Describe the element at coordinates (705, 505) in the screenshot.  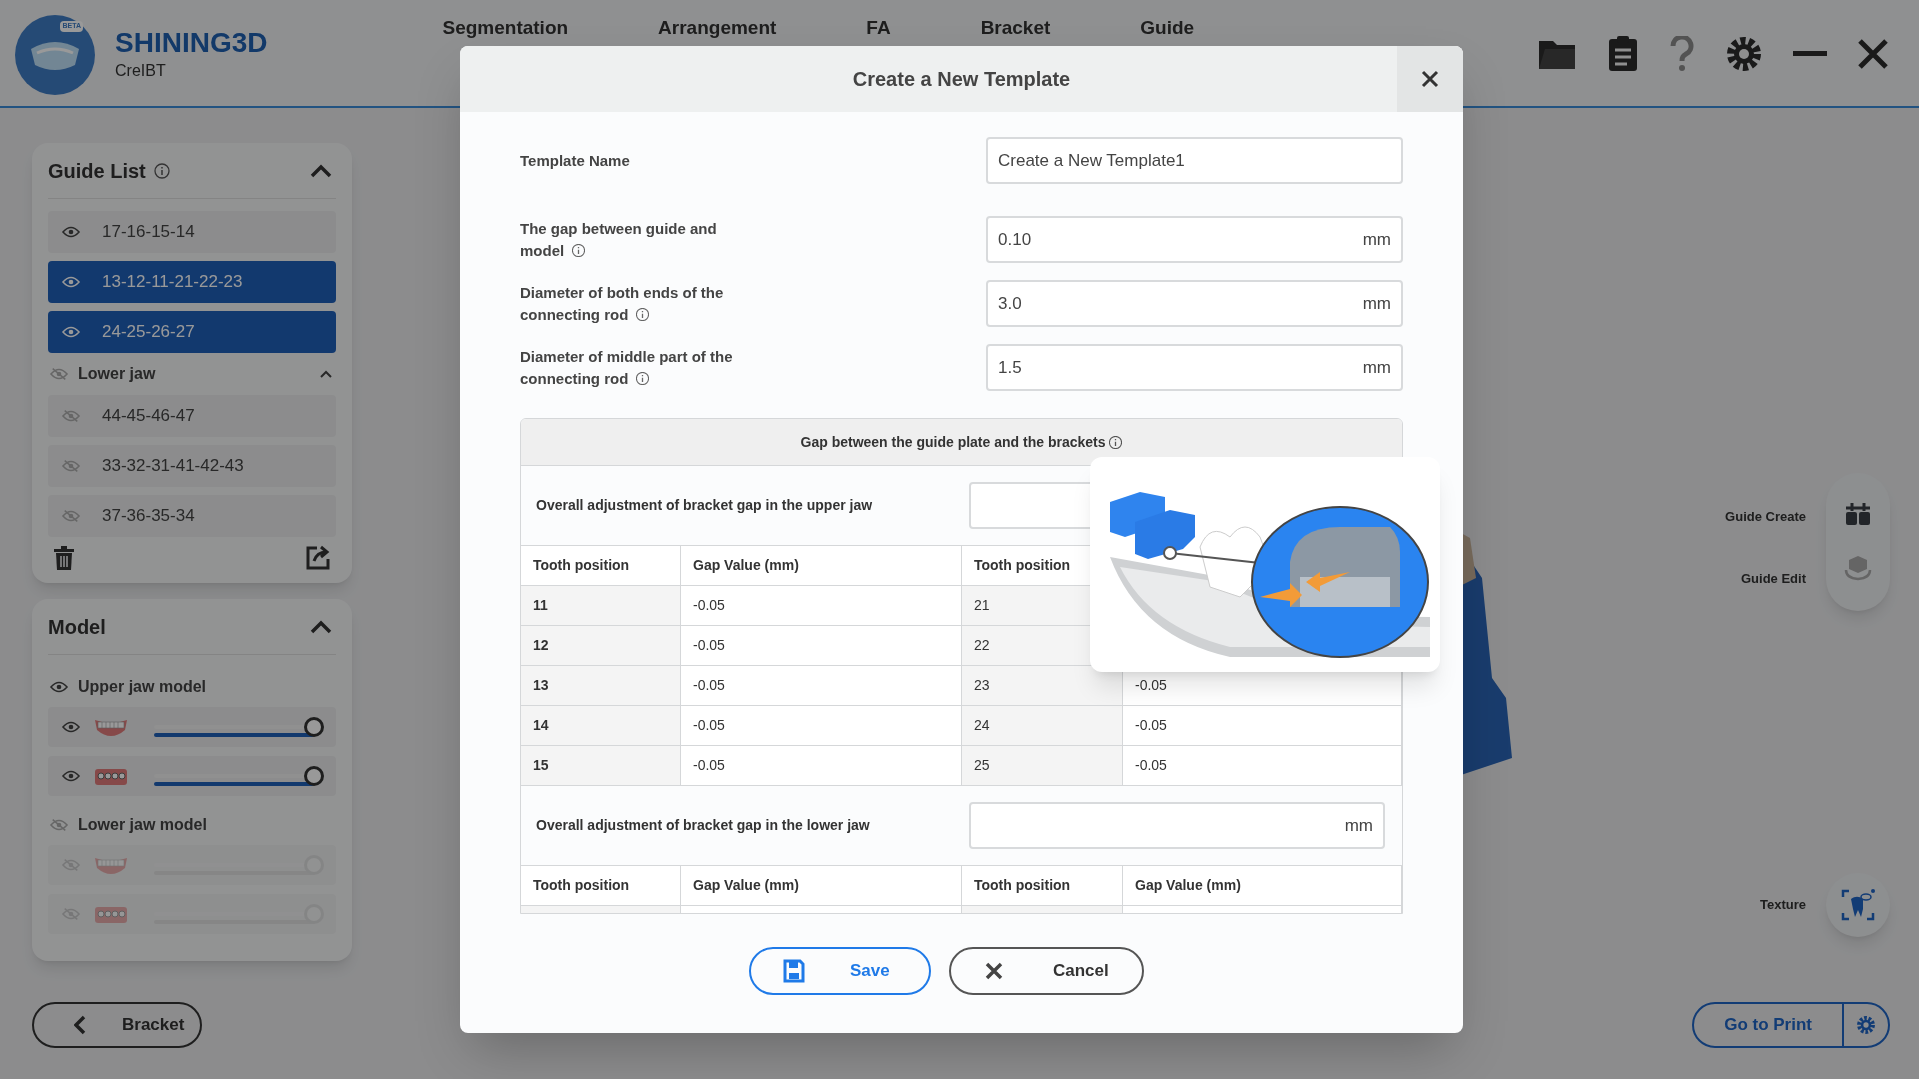
I see `field-label: Overall adjustment of bracket gap in the upper jaw` at that location.